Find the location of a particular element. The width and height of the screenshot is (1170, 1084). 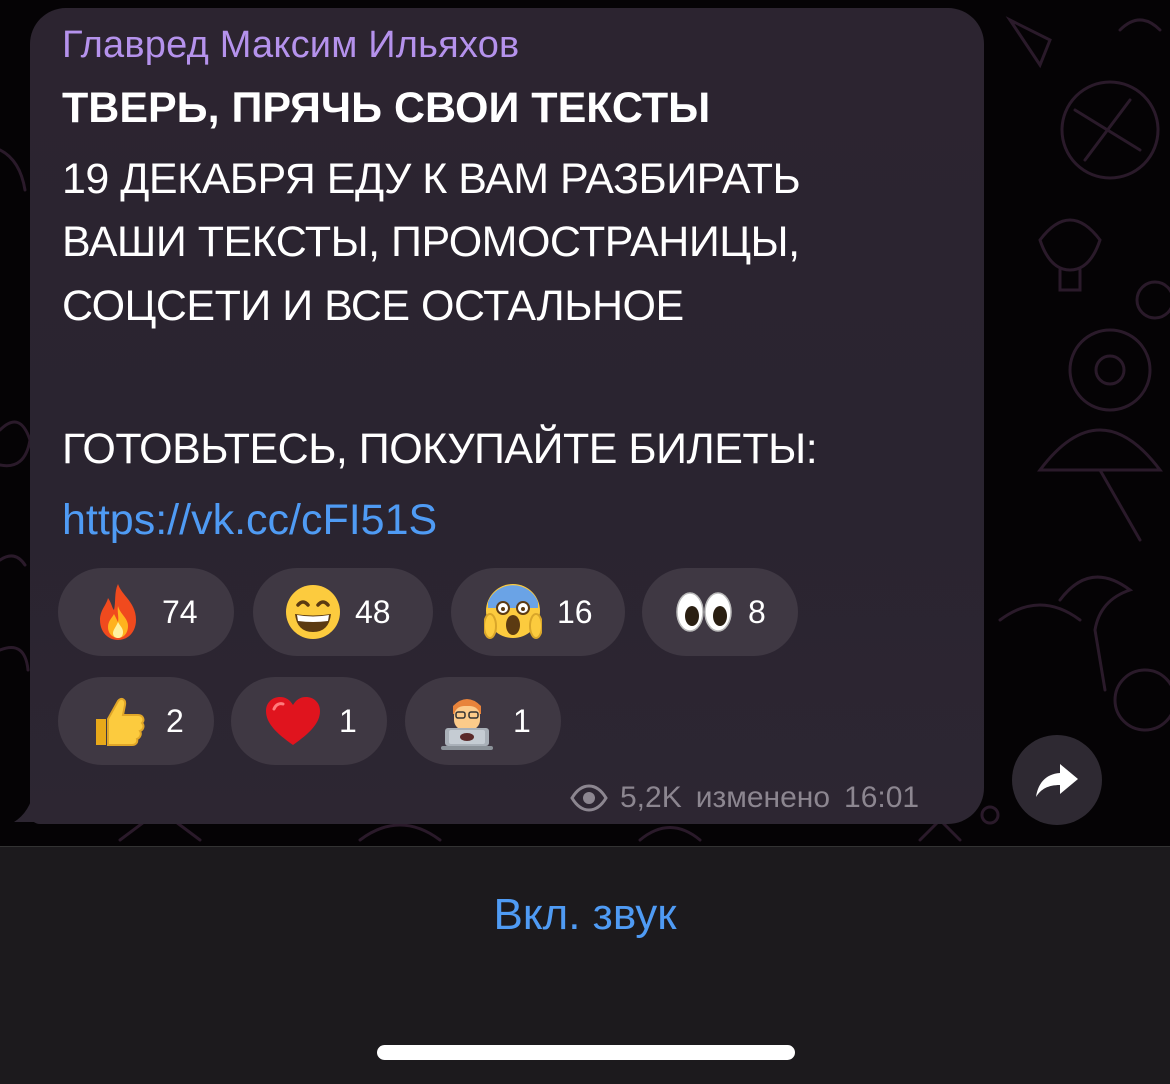

reaction-heart: 1 is located at coordinates (309, 721).